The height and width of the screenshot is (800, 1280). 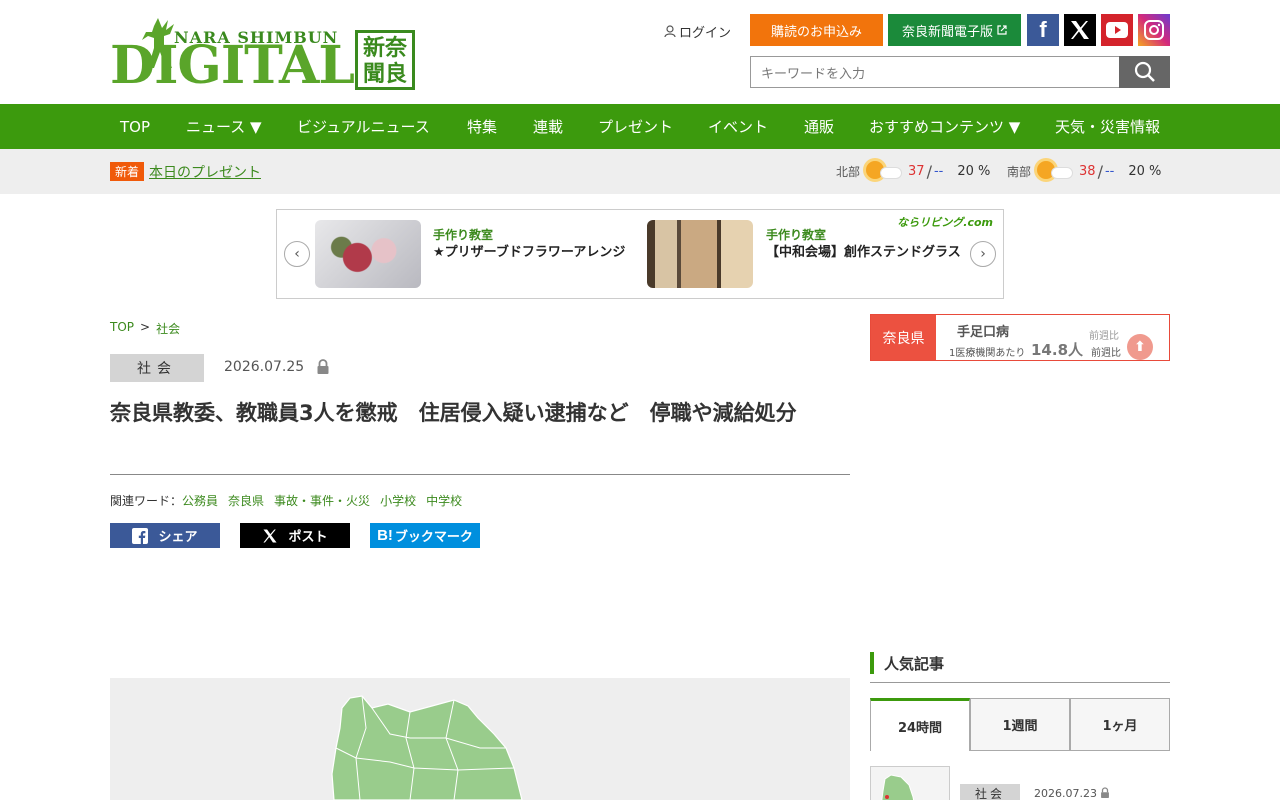 I want to click on carousel-next-button: ›, so click(x=983, y=254).